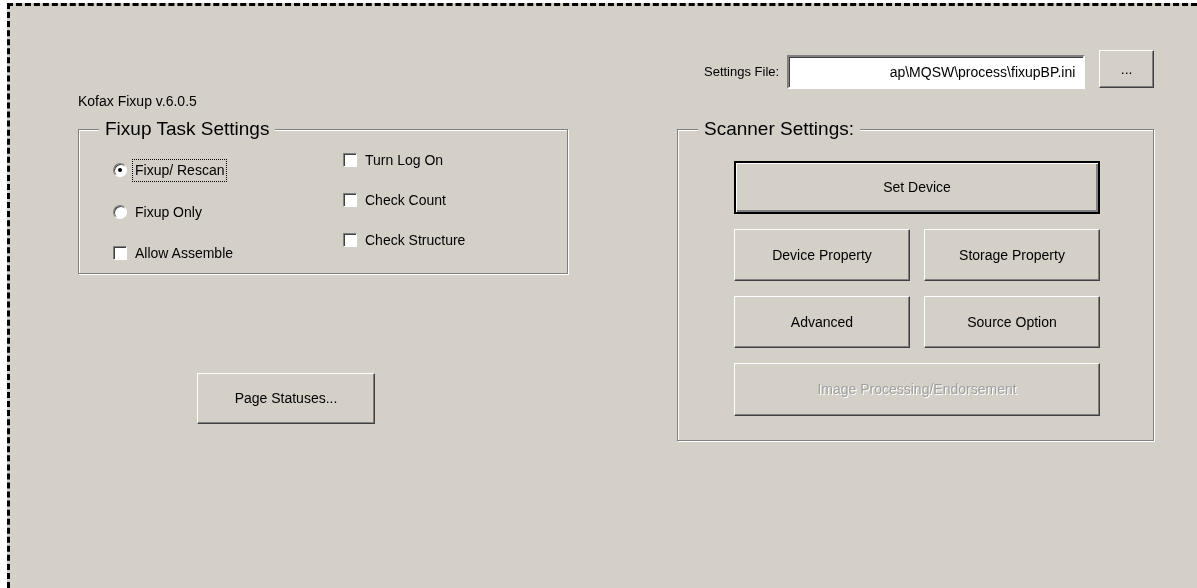 The width and height of the screenshot is (1197, 588). Describe the element at coordinates (1012, 322) in the screenshot. I see `scanner-button: Source Option` at that location.